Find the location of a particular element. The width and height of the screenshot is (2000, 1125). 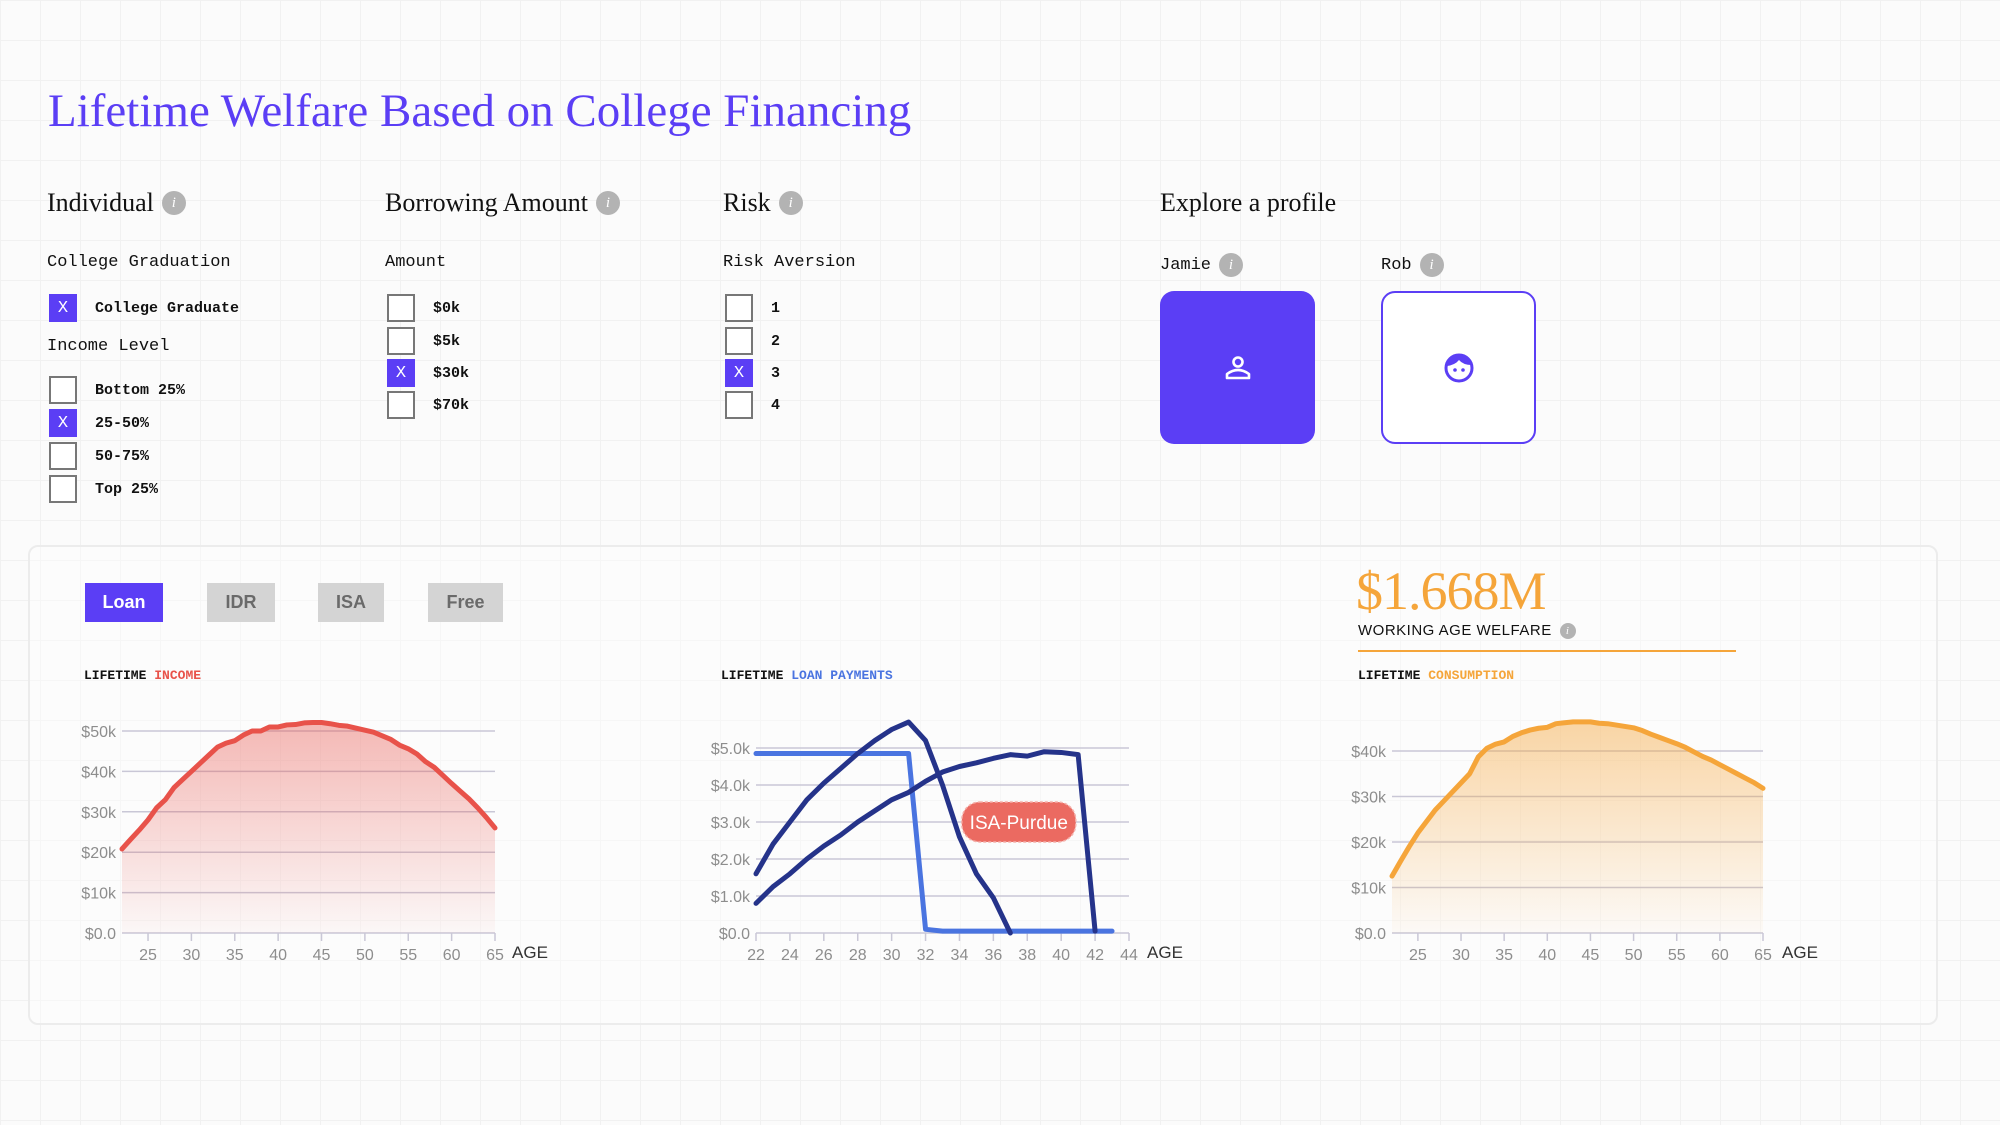

x-tick-label: 26 is located at coordinates (824, 955).